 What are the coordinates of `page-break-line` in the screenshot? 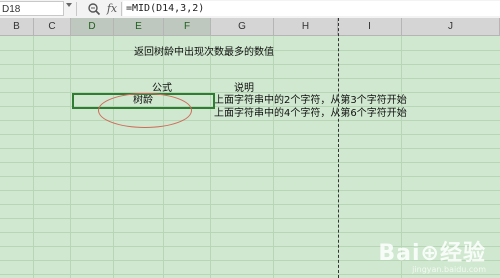 It's located at (338, 148).